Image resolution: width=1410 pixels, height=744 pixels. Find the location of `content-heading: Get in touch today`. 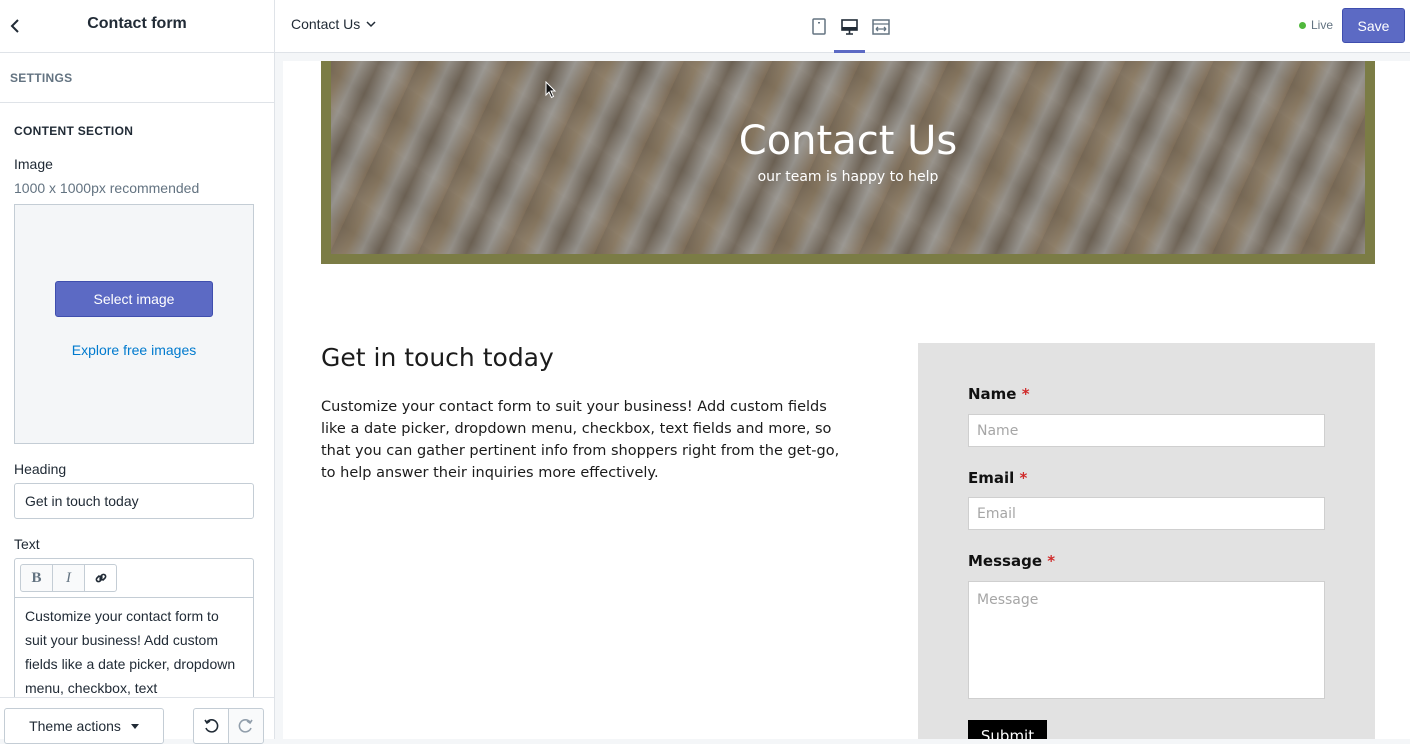

content-heading: Get in touch today is located at coordinates (437, 357).